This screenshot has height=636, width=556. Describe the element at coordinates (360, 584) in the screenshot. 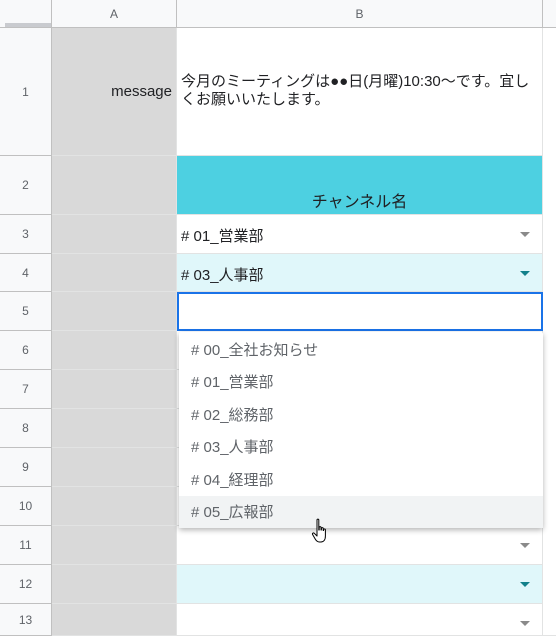

I see `cell-b12` at that location.